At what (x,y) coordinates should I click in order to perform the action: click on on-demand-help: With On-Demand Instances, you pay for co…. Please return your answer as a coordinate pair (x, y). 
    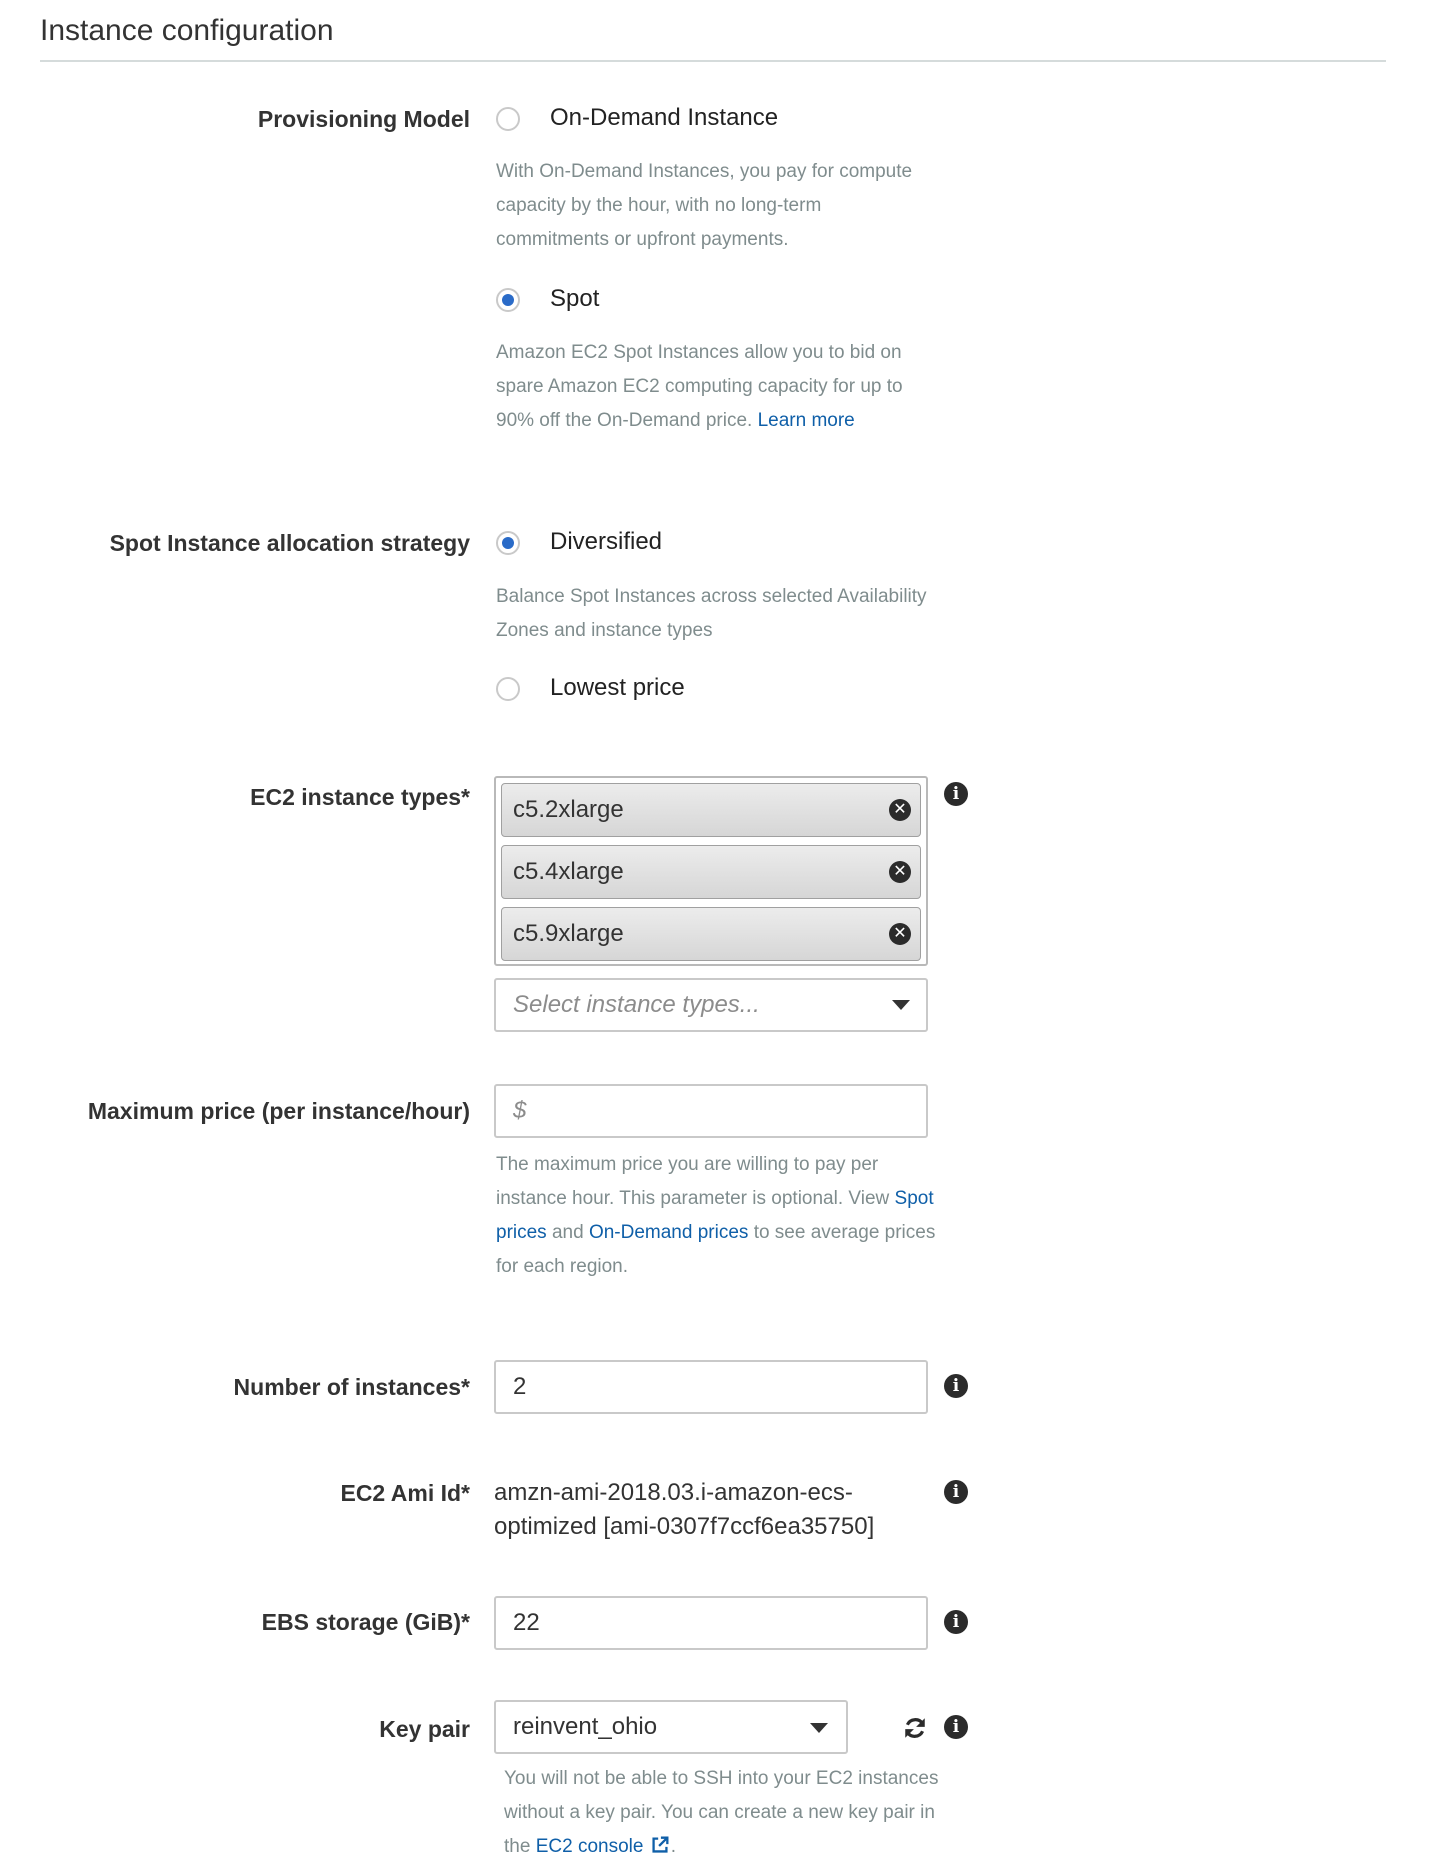
    Looking at the image, I should click on (704, 205).